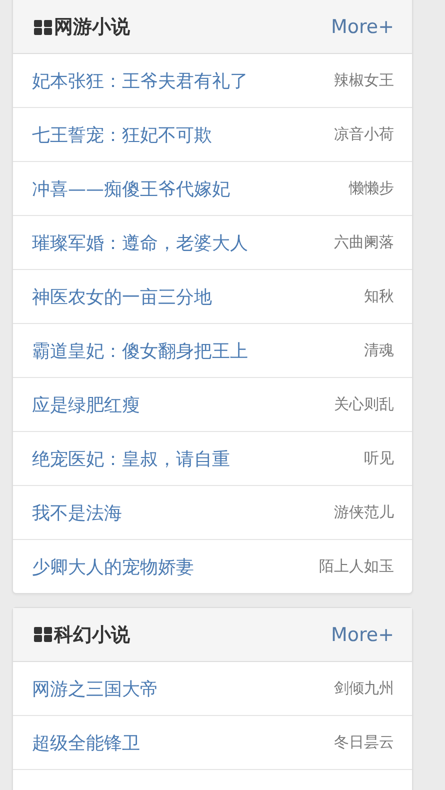  Describe the element at coordinates (140, 242) in the screenshot. I see `book-title-link: 璀璨军婚：遵命，老婆大人` at that location.